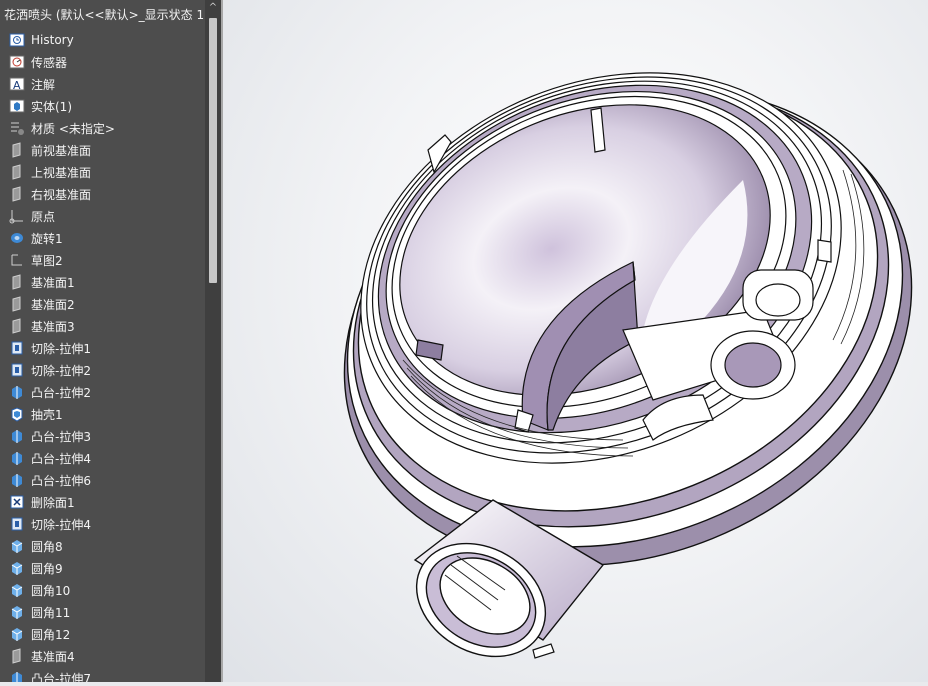  Describe the element at coordinates (61, 677) in the screenshot. I see `tree-item-label: 凸台-拉伸7` at that location.